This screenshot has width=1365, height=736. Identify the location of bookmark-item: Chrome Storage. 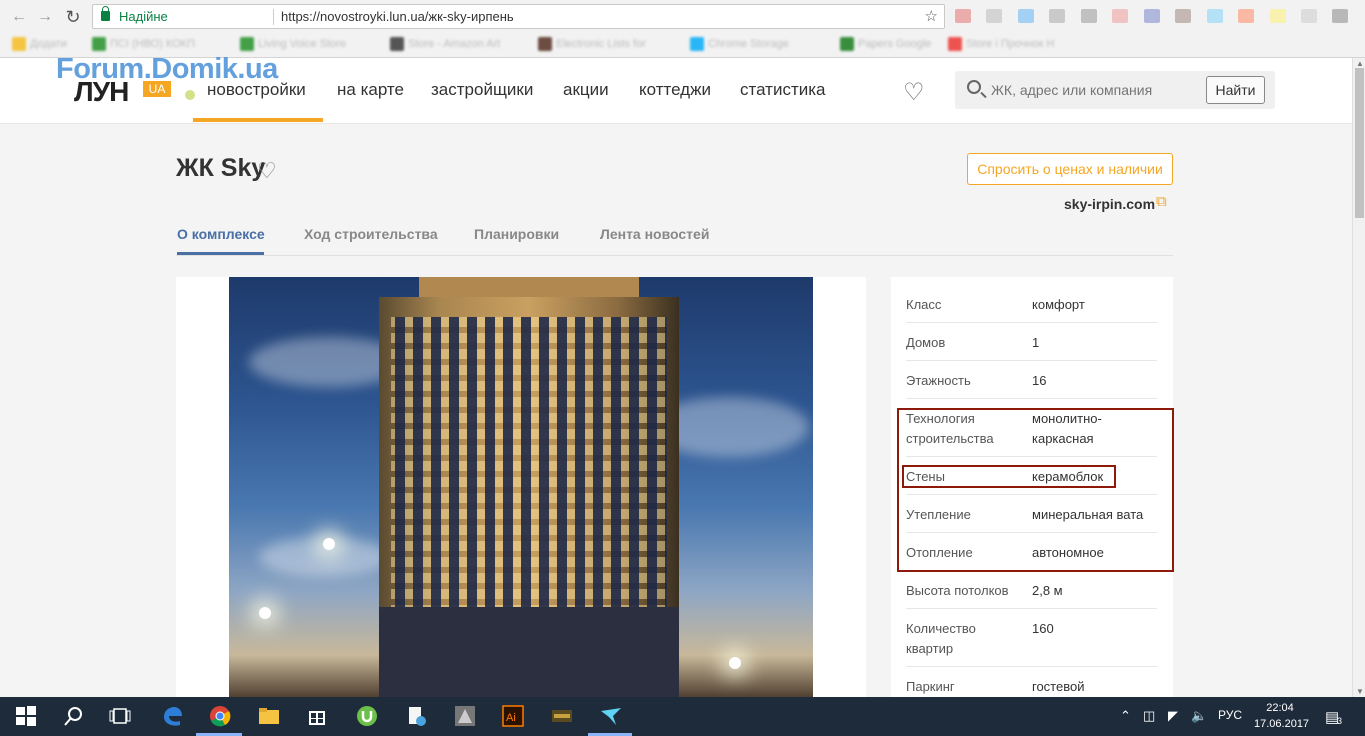
(739, 45).